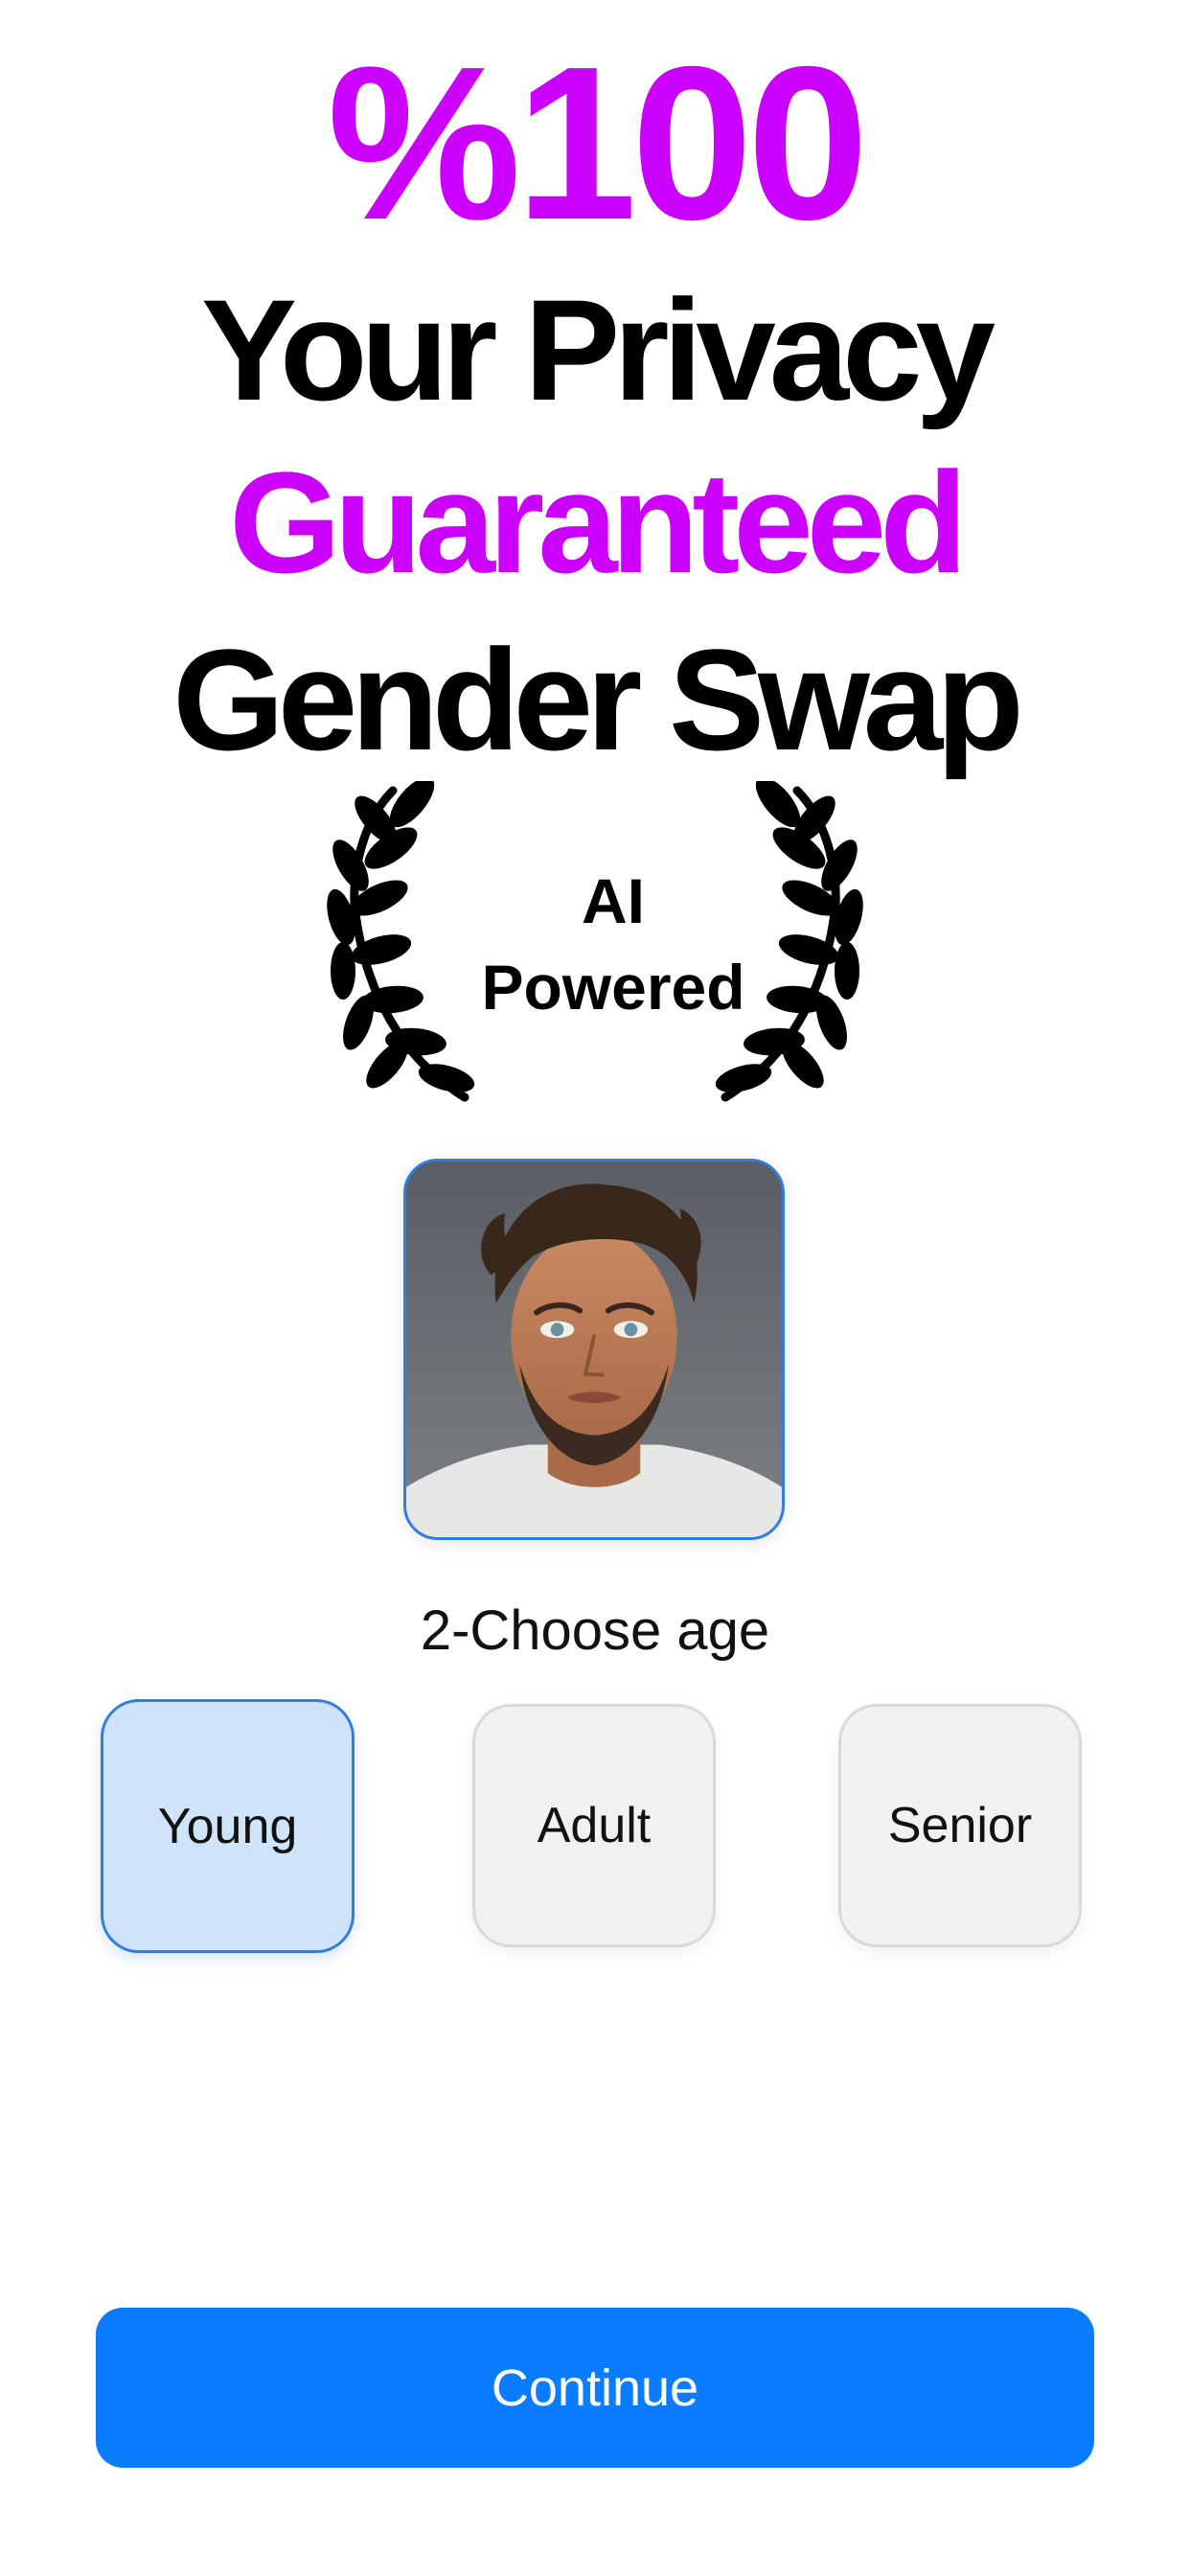  I want to click on ai-powered-badge: AI Powered, so click(613, 944).